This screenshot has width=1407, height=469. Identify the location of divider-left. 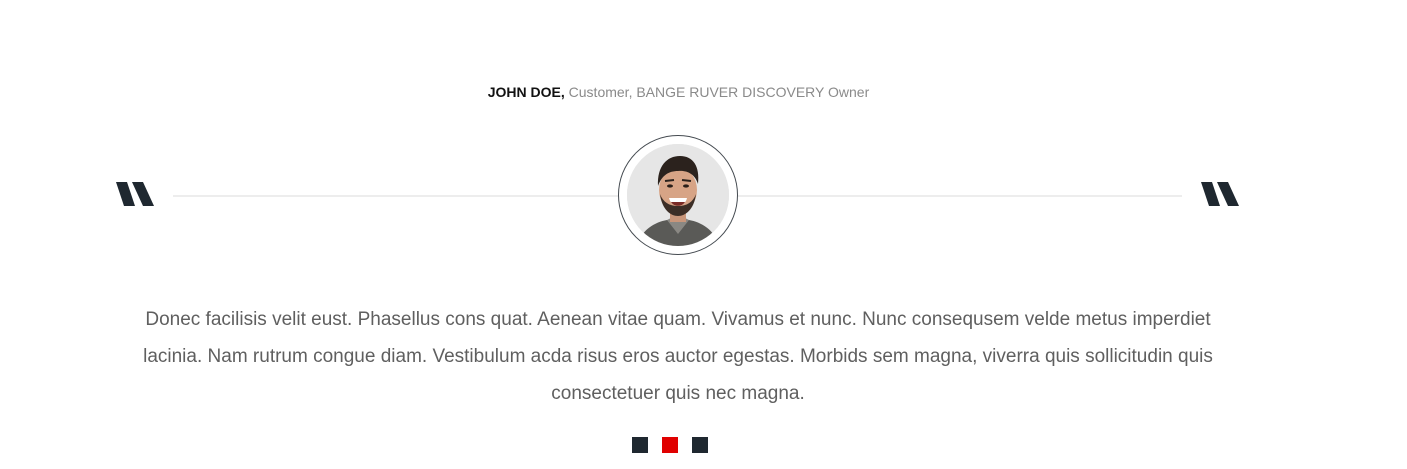
(396, 196).